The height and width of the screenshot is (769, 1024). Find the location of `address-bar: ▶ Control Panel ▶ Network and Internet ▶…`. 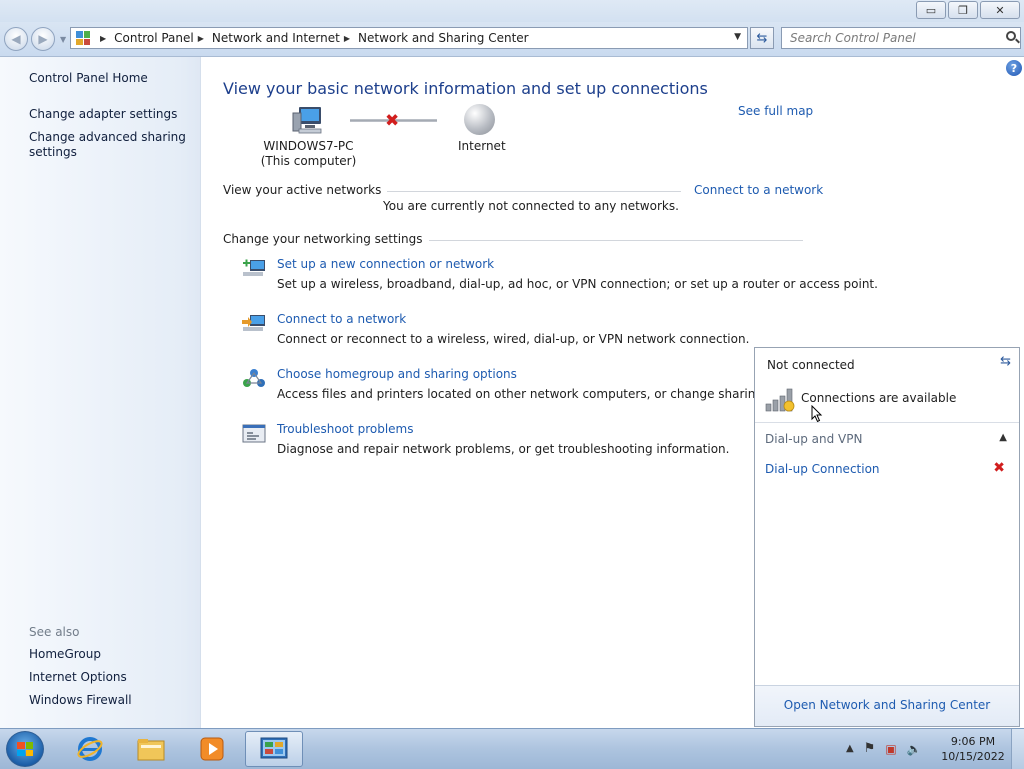

address-bar: ▶ Control Panel ▶ Network and Internet ▶… is located at coordinates (409, 38).